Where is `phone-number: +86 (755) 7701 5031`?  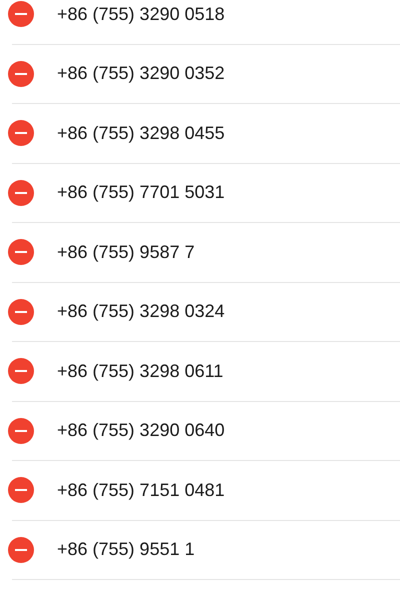 phone-number: +86 (755) 7701 5031 is located at coordinates (141, 192).